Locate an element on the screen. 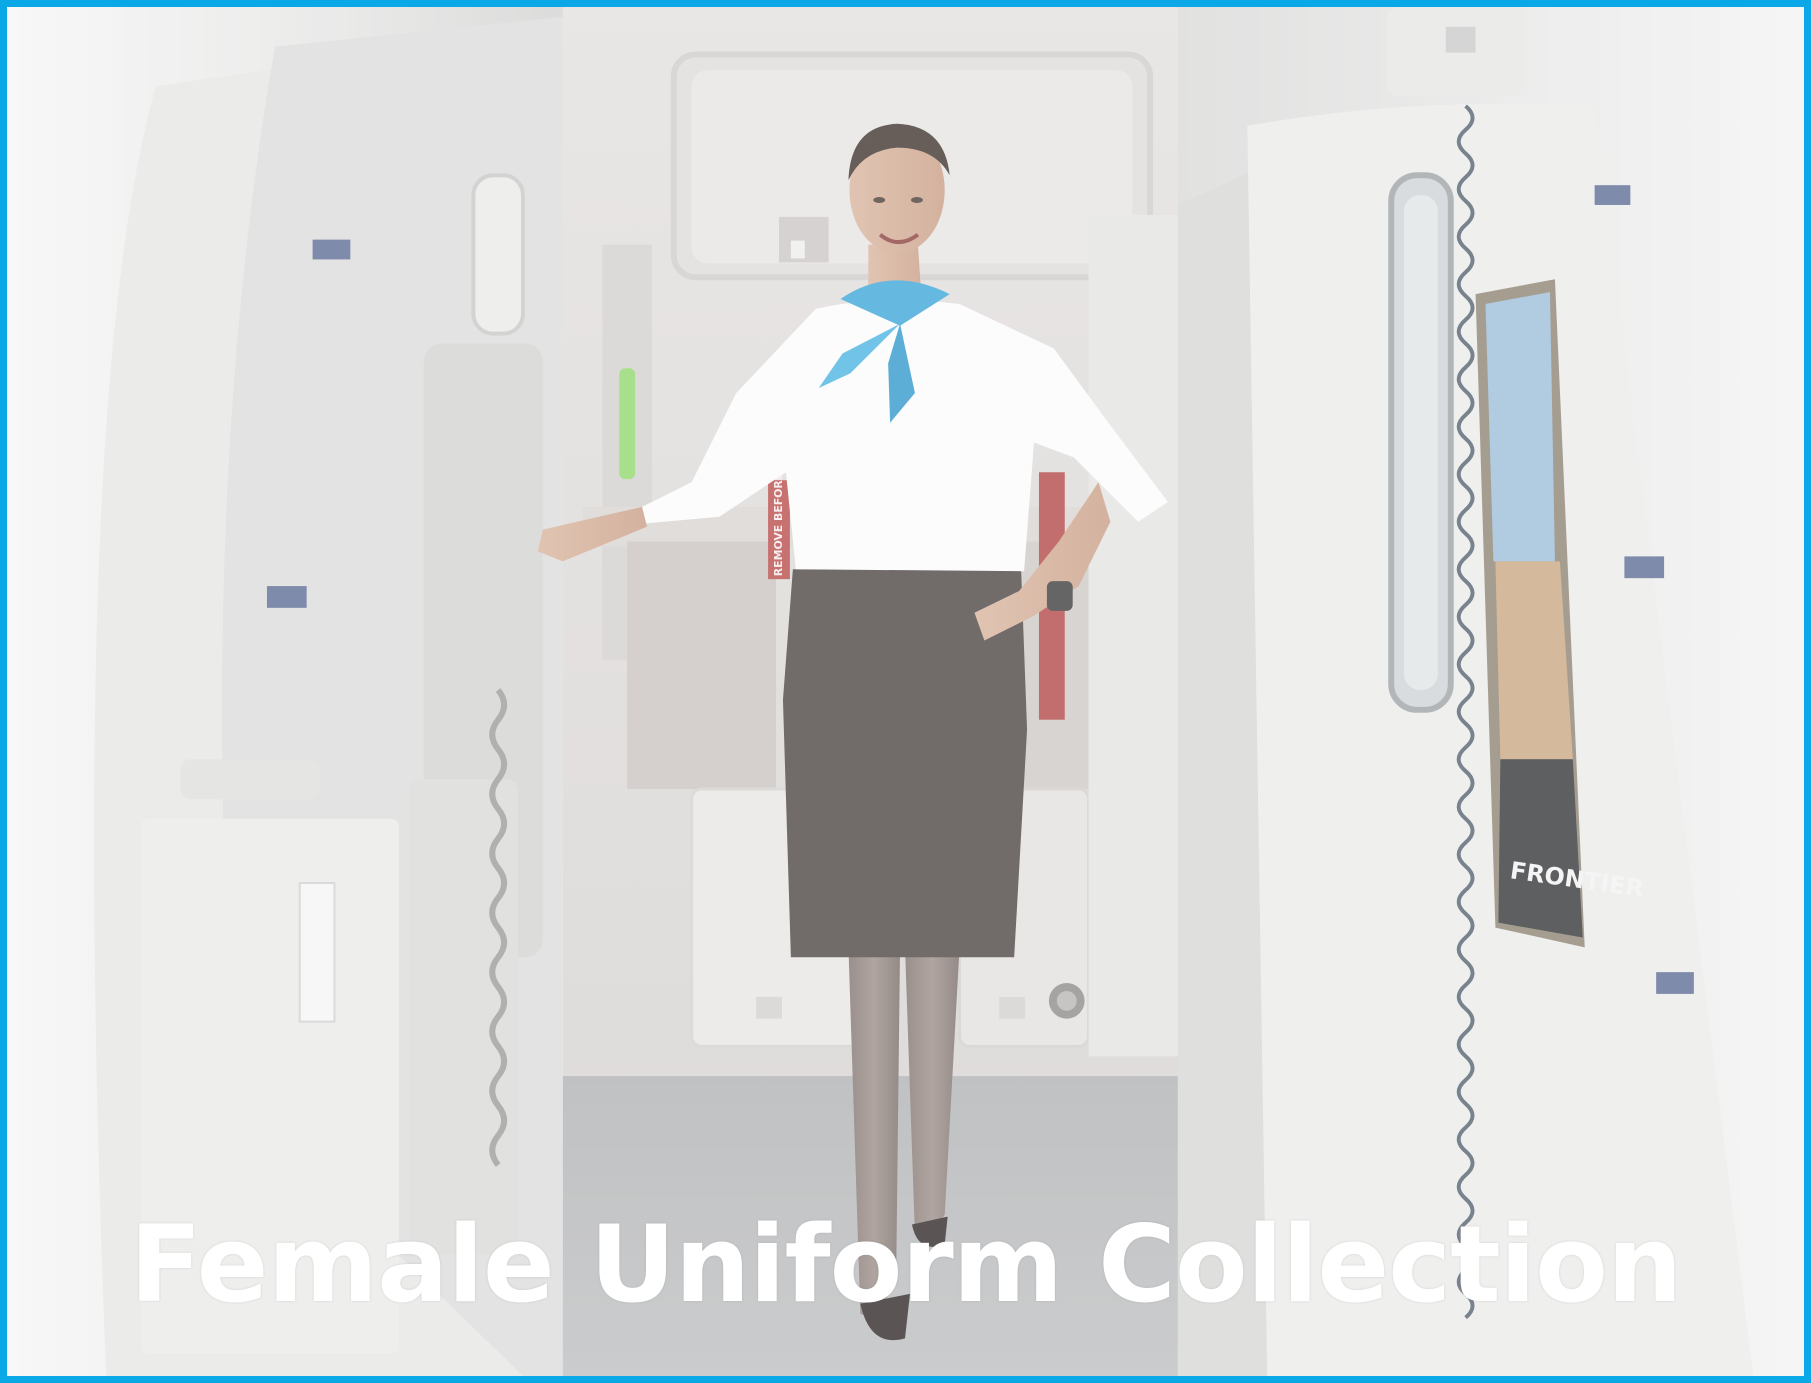 This screenshot has width=1811, height=1383. slide-title: Female Uniform Collection is located at coordinates (906, 1264).